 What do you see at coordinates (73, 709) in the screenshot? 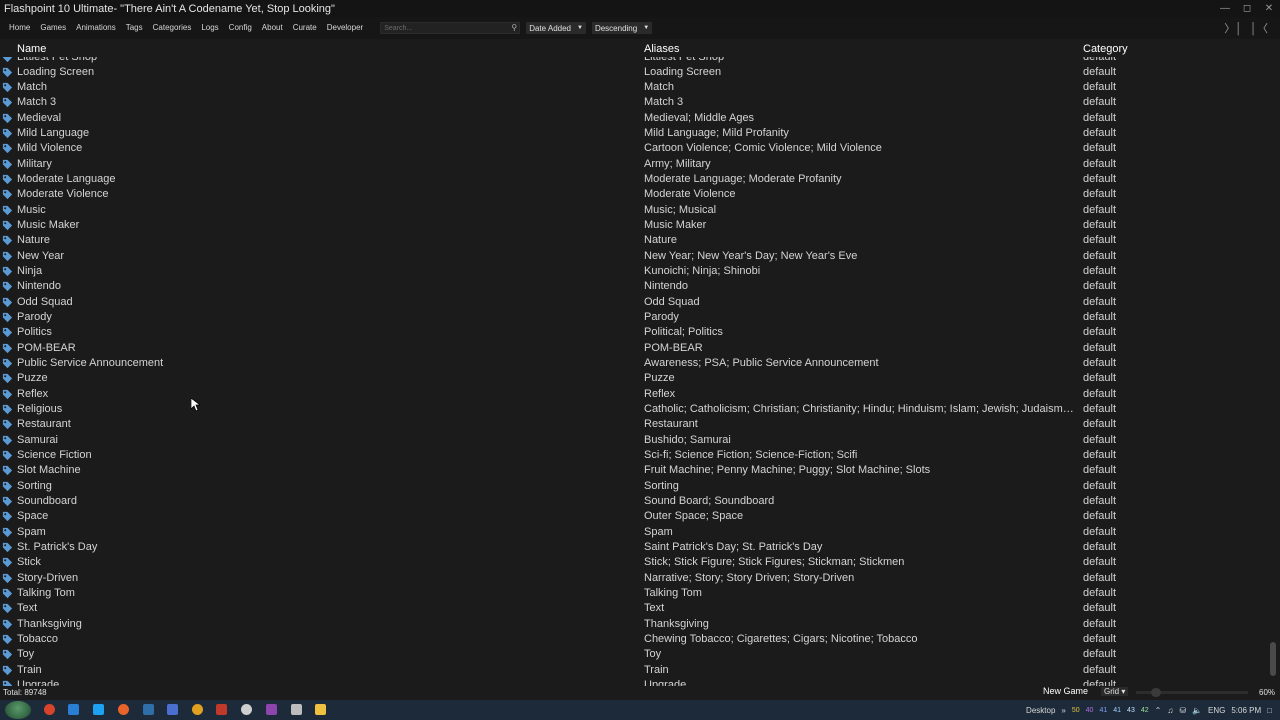
I see `app-icon` at bounding box center [73, 709].